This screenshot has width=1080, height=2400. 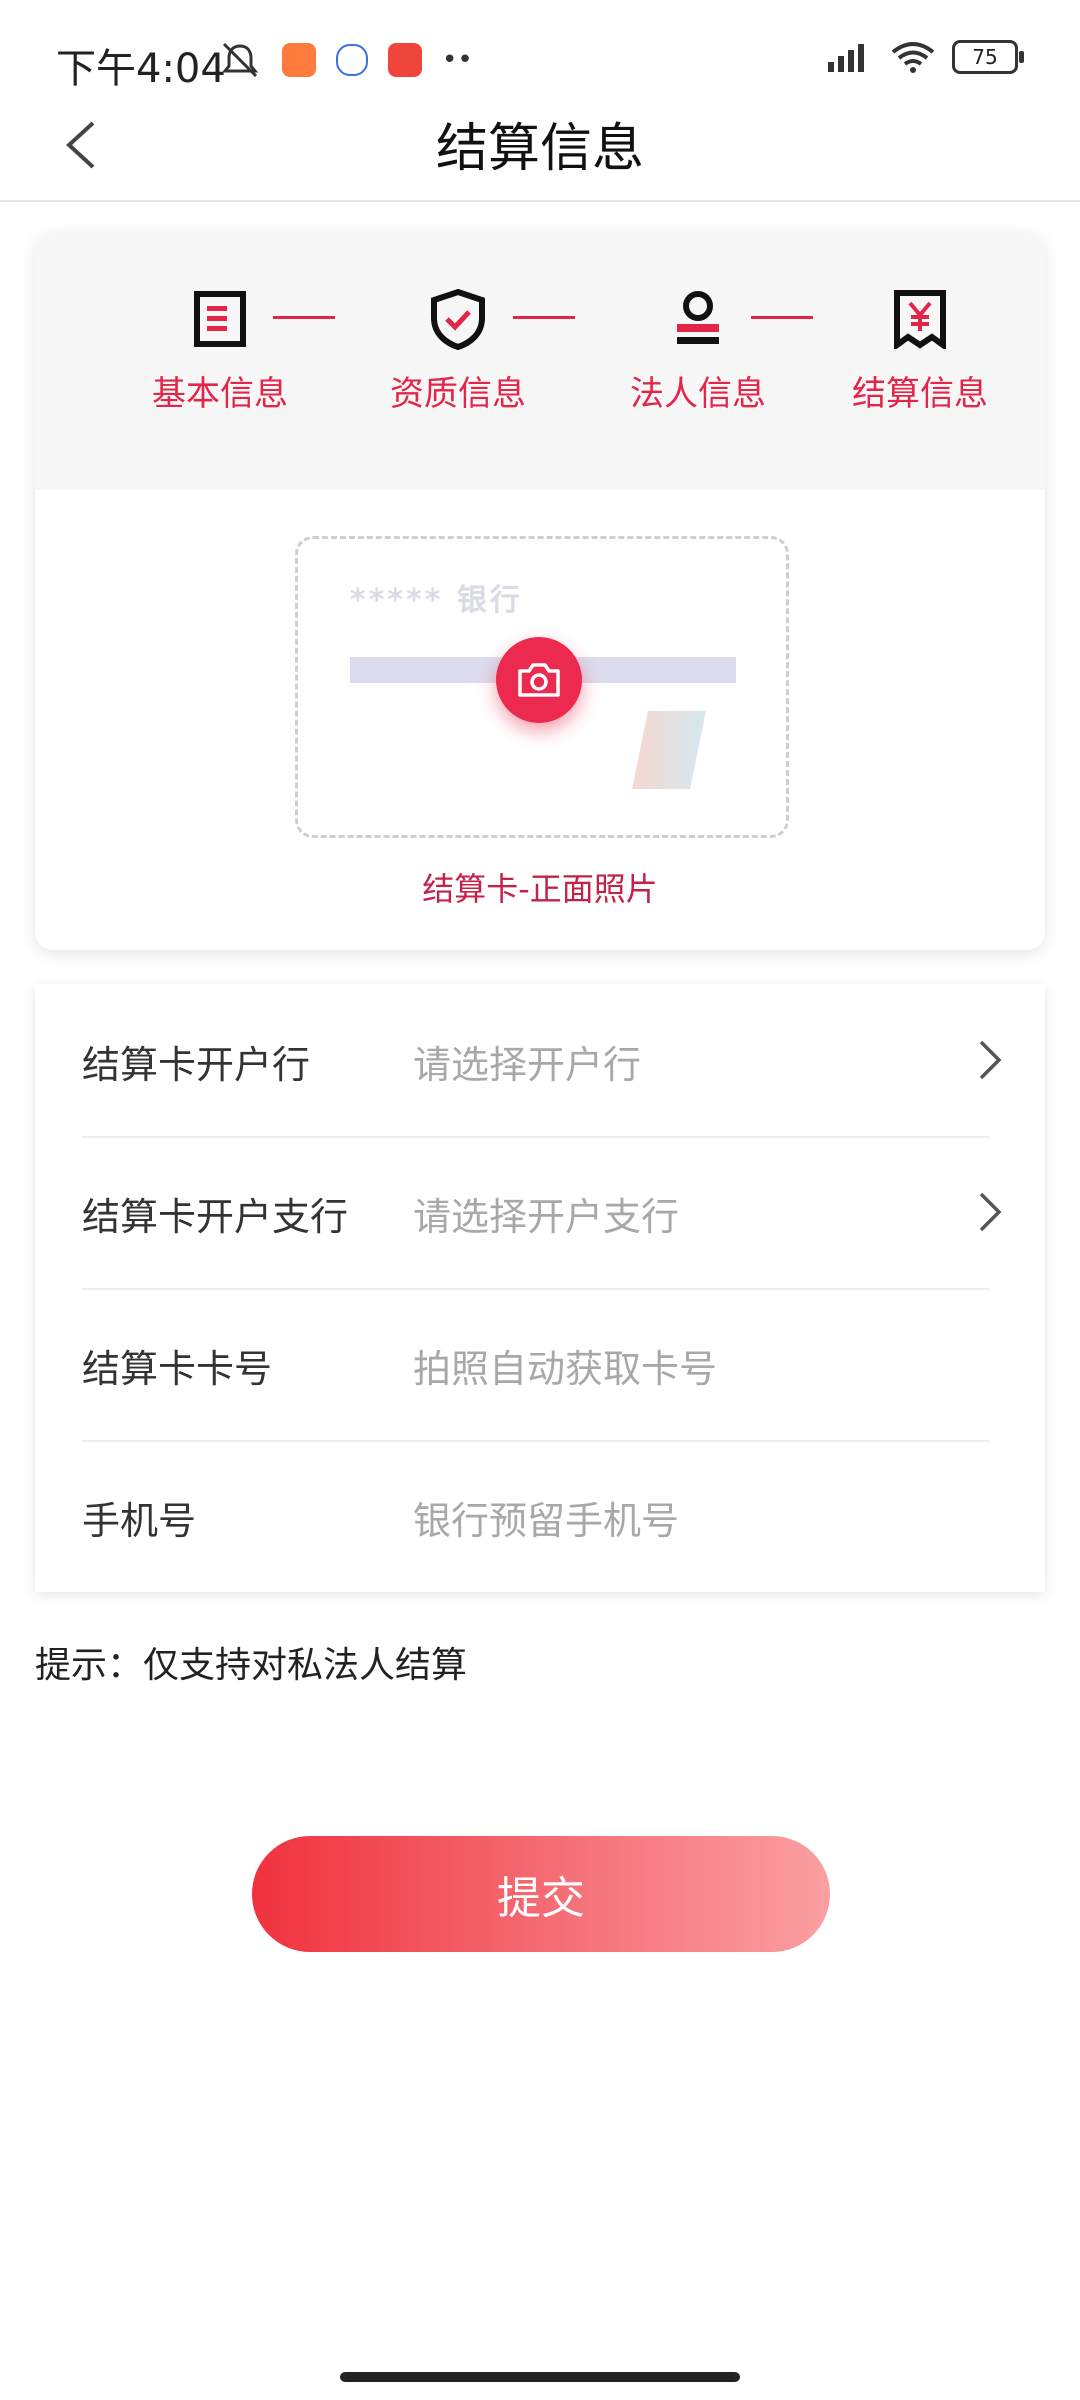 What do you see at coordinates (299, 60) in the screenshot?
I see `app-notification-icon` at bounding box center [299, 60].